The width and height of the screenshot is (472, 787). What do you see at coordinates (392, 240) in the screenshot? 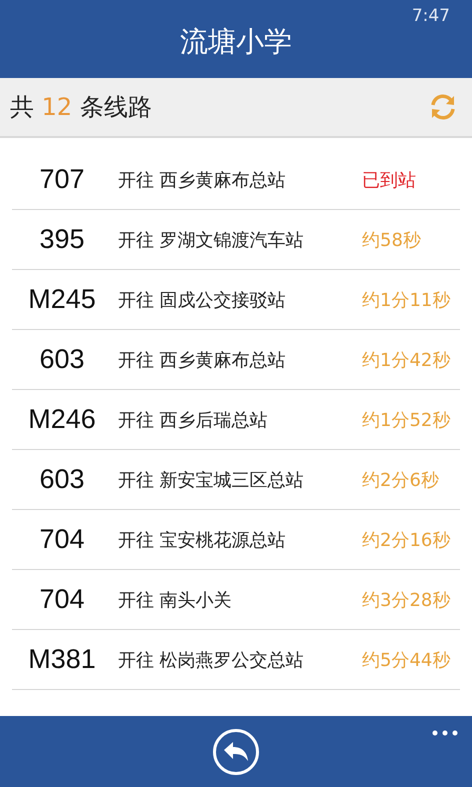
I see `arrival-time: 约58秒` at bounding box center [392, 240].